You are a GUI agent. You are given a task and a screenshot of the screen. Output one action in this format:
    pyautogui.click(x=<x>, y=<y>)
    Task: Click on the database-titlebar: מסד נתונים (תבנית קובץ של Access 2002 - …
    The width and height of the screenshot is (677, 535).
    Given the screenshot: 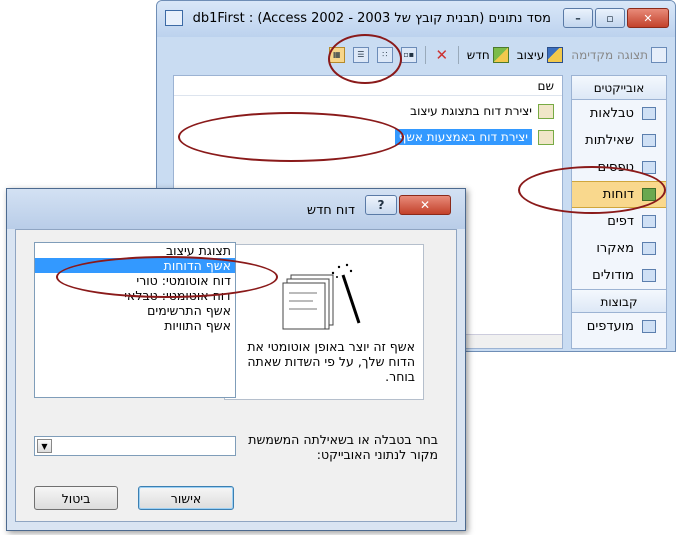 What is the action you would take?
    pyautogui.click(x=416, y=19)
    